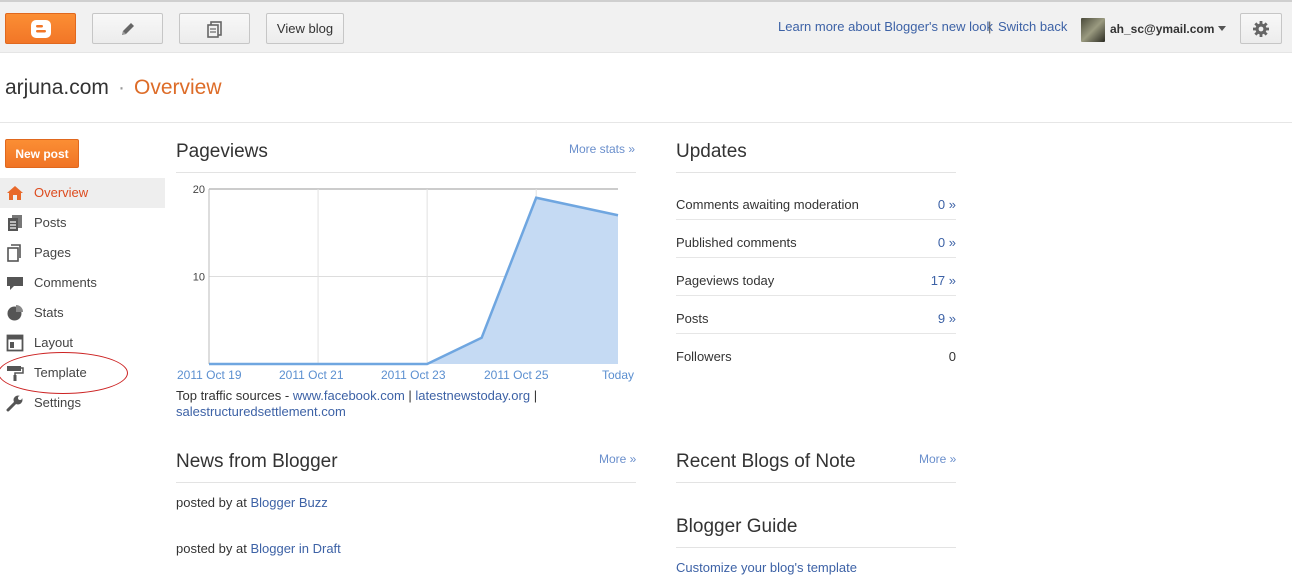  Describe the element at coordinates (885, 26) in the screenshot. I see `learn-more-link: Learn more about Blogger's new look` at that location.